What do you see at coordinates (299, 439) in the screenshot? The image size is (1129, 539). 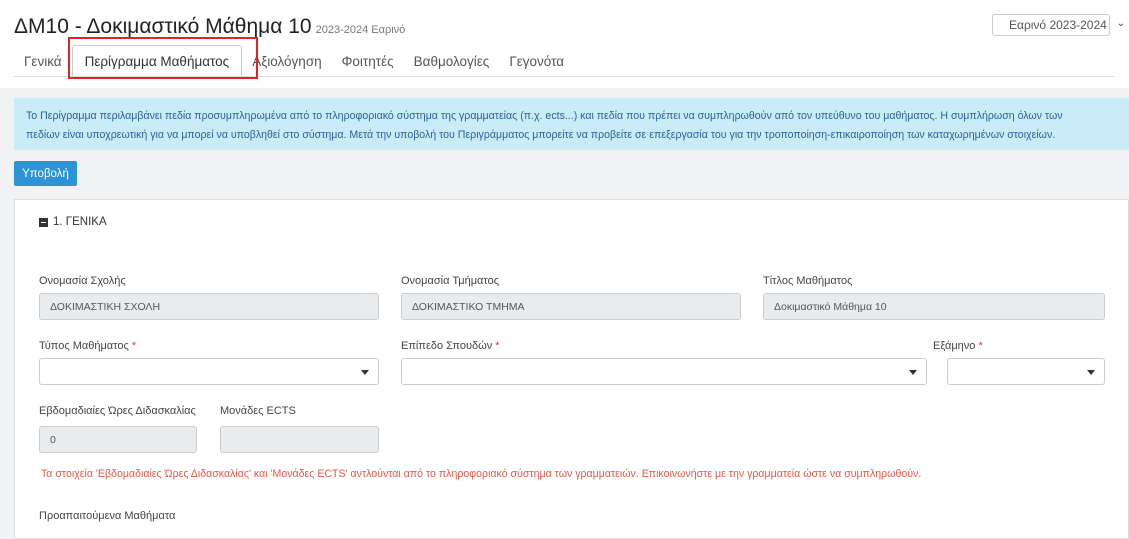 I see `ects-field` at bounding box center [299, 439].